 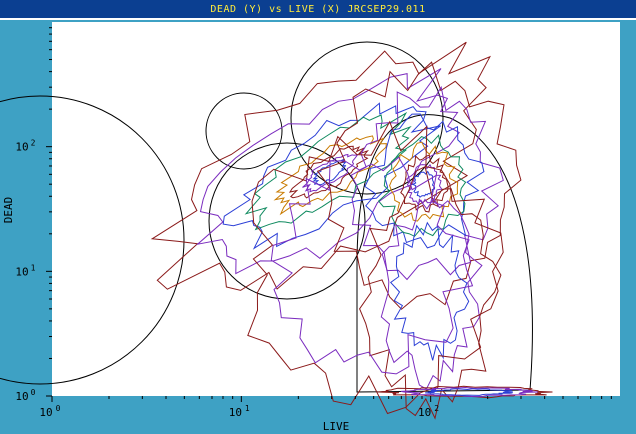 What do you see at coordinates (336, 426) in the screenshot?
I see `x-axis-label: LIVE` at bounding box center [336, 426].